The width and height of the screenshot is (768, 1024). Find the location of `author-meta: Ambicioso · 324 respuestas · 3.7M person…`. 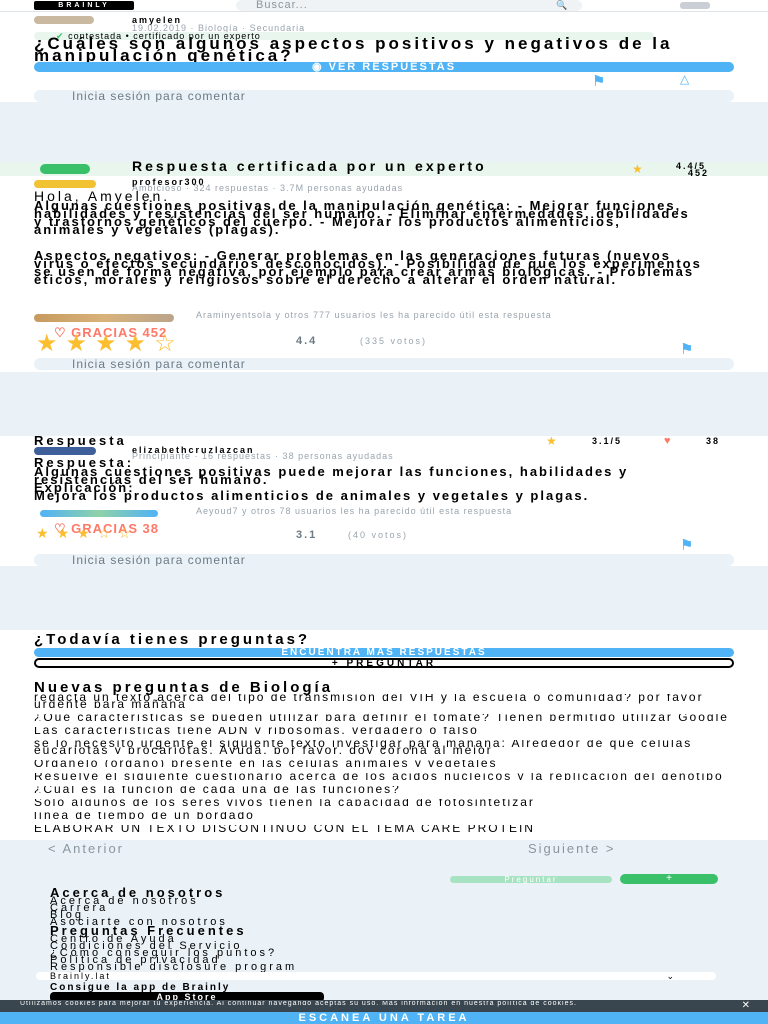

author-meta: Ambicioso · 324 respuestas · 3.7M person… is located at coordinates (268, 188).